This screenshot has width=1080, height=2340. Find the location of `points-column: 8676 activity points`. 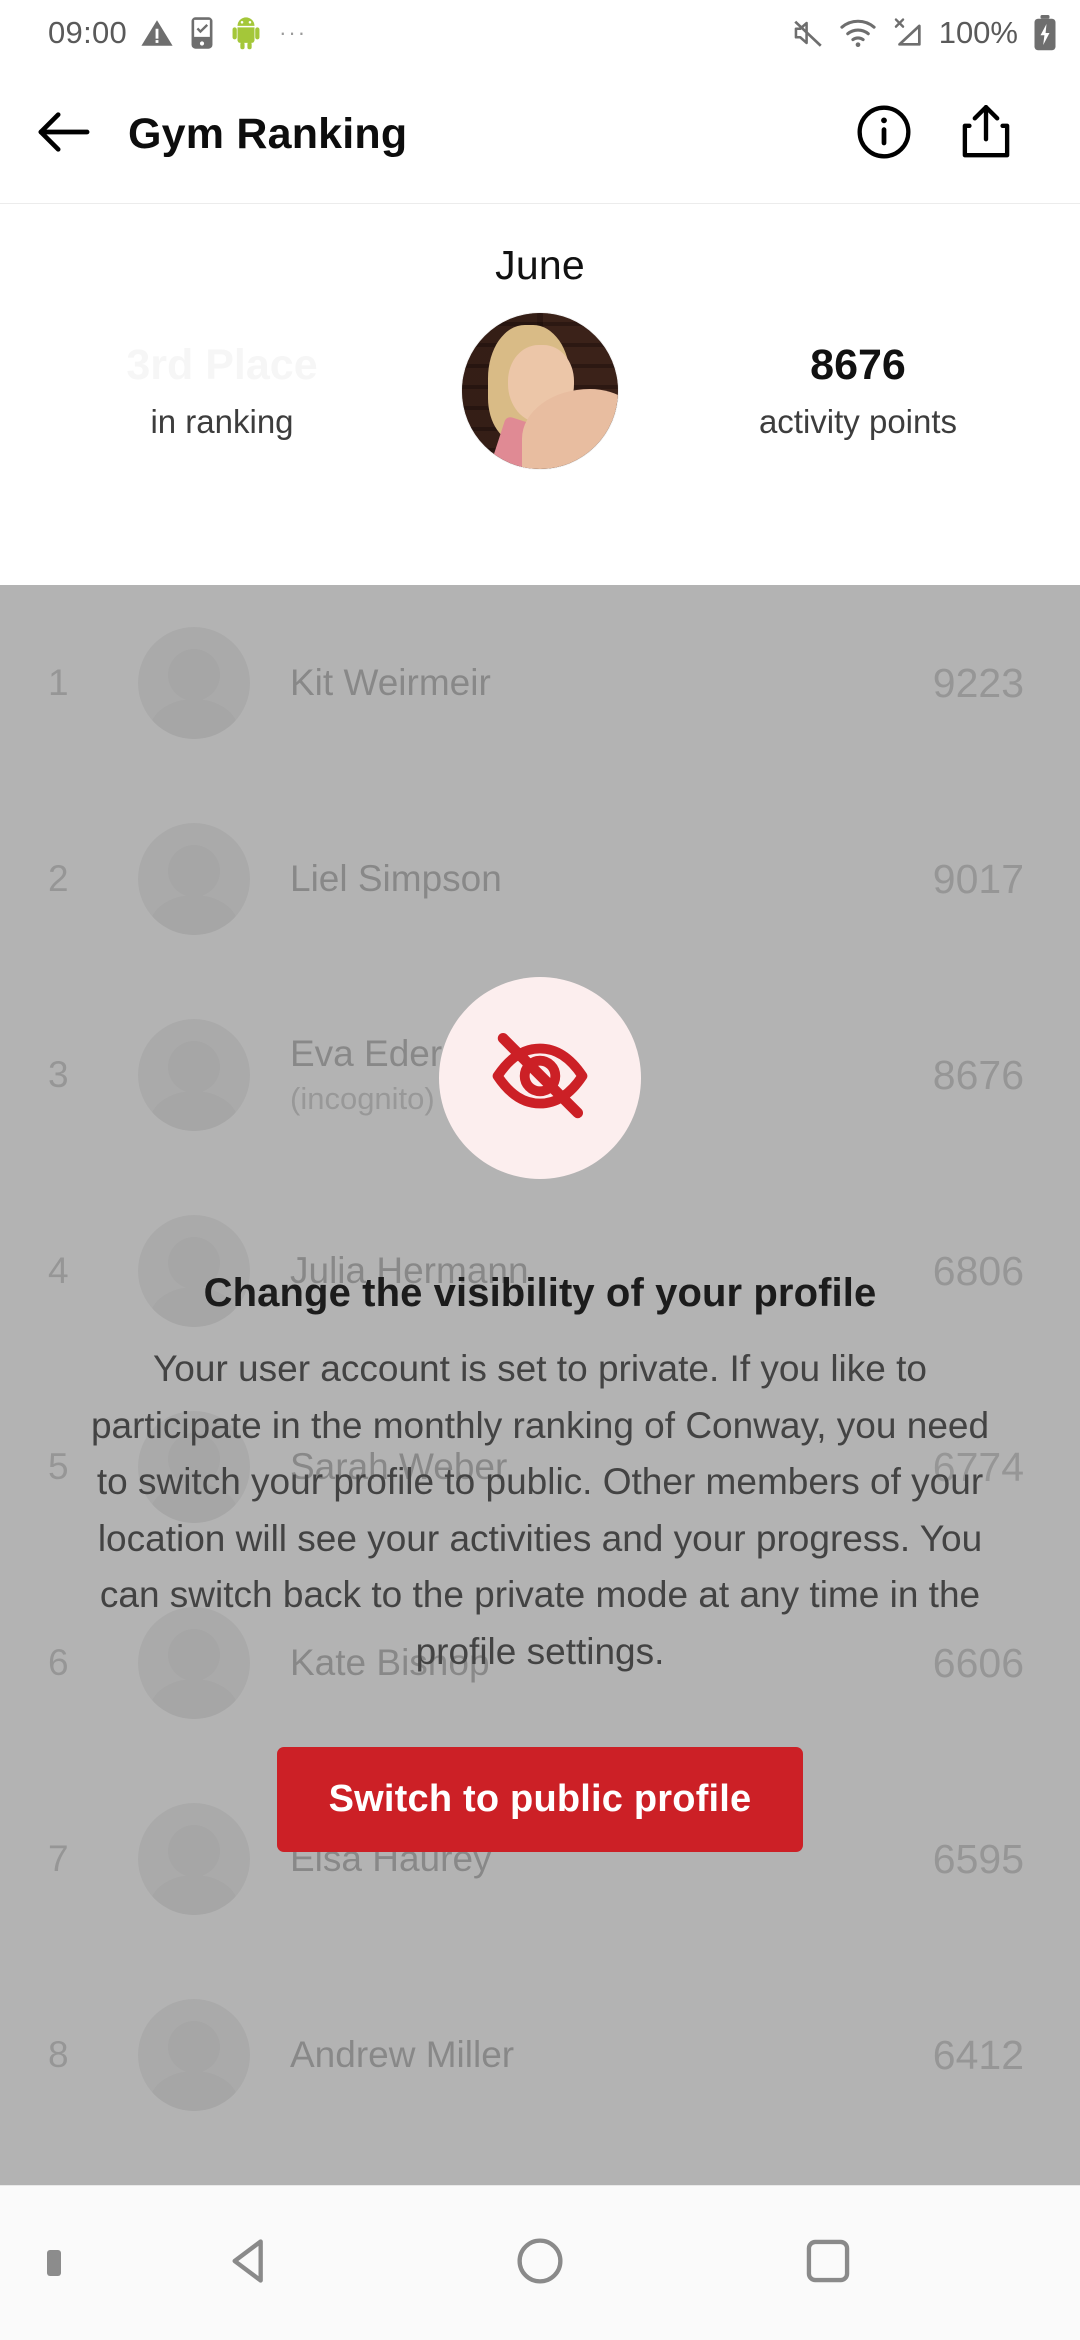

points-column: 8676 activity points is located at coordinates (858, 390).